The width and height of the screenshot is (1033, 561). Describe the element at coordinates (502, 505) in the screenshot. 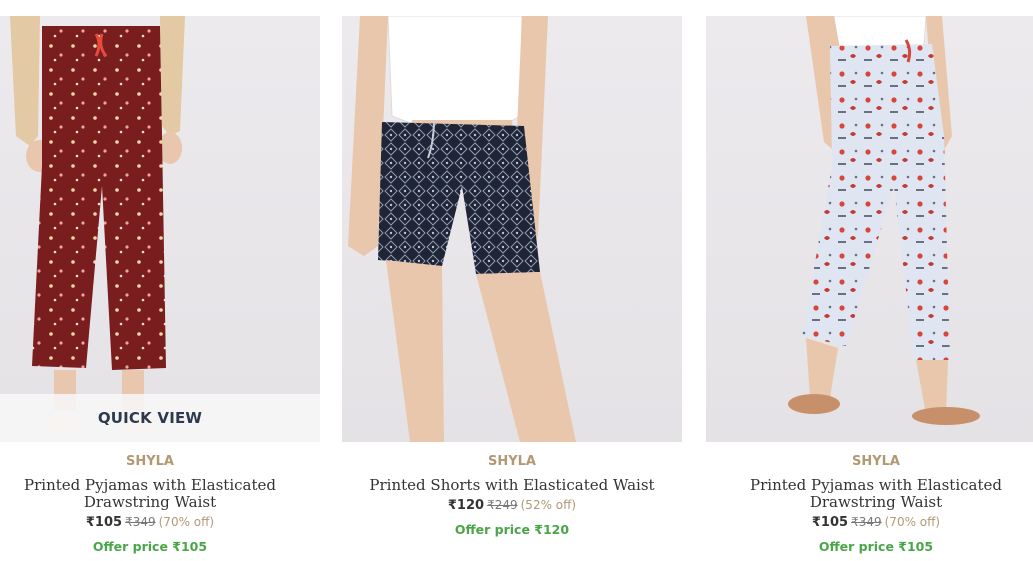

I see `original-price: ₹249` at that location.